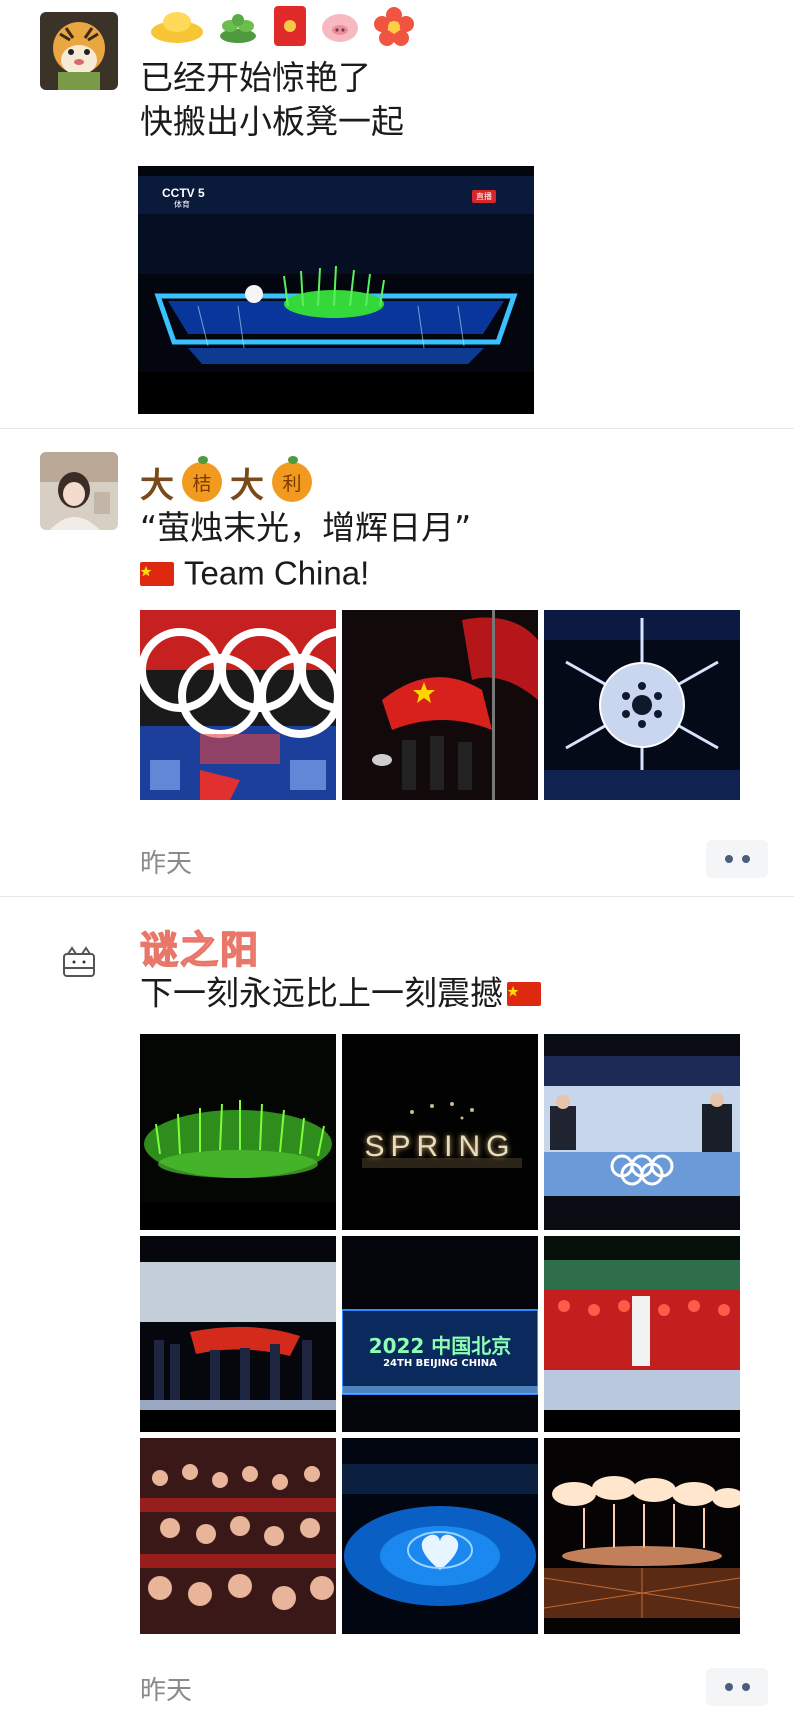 Image resolution: width=794 pixels, height=1726 pixels. Describe the element at coordinates (292, 479) in the screenshot. I see `tangerine-icon: 利` at that location.